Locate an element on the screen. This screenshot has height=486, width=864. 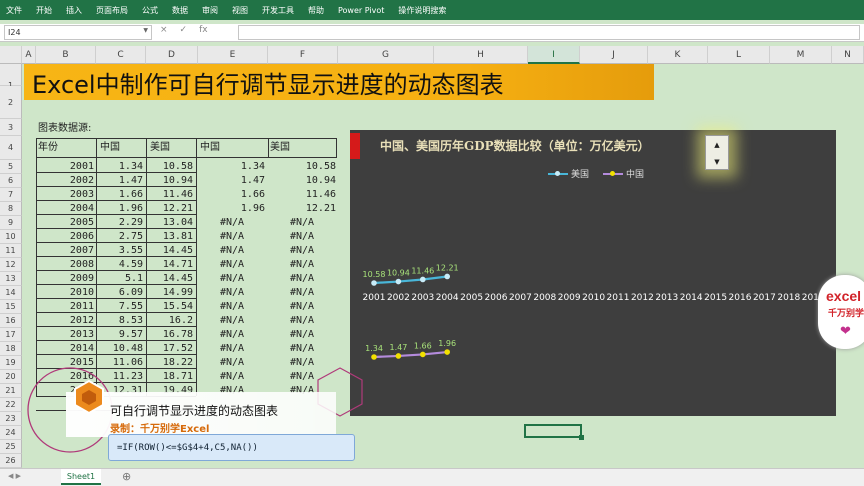
caption-overlay: 可自行调节显示进度的动态图表 录制：千万别学Excel is located at coordinates (201, 414).